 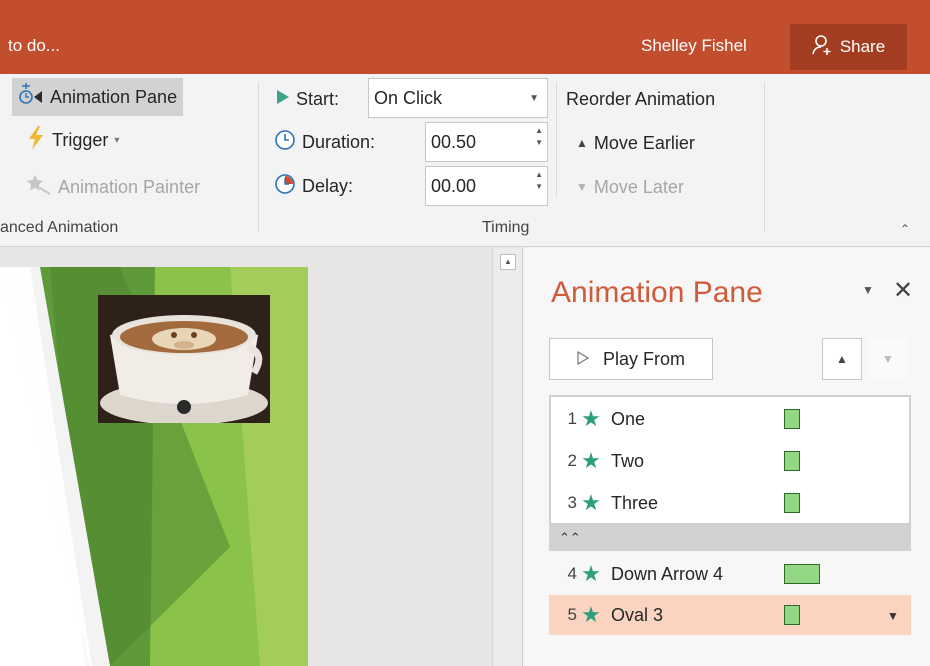 What do you see at coordinates (893, 616) in the screenshot?
I see `item-menu-chevron-icon: ▼` at bounding box center [893, 616].